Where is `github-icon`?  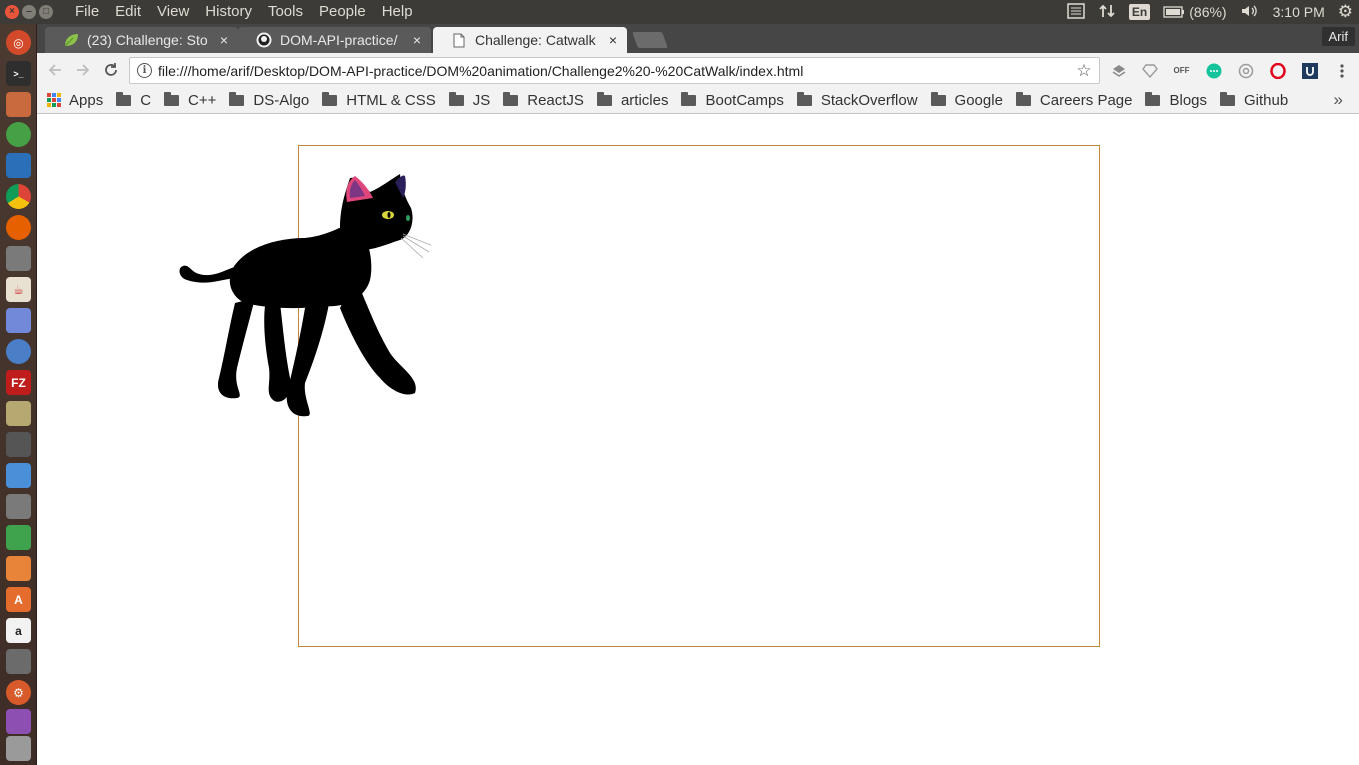 github-icon is located at coordinates (264, 40).